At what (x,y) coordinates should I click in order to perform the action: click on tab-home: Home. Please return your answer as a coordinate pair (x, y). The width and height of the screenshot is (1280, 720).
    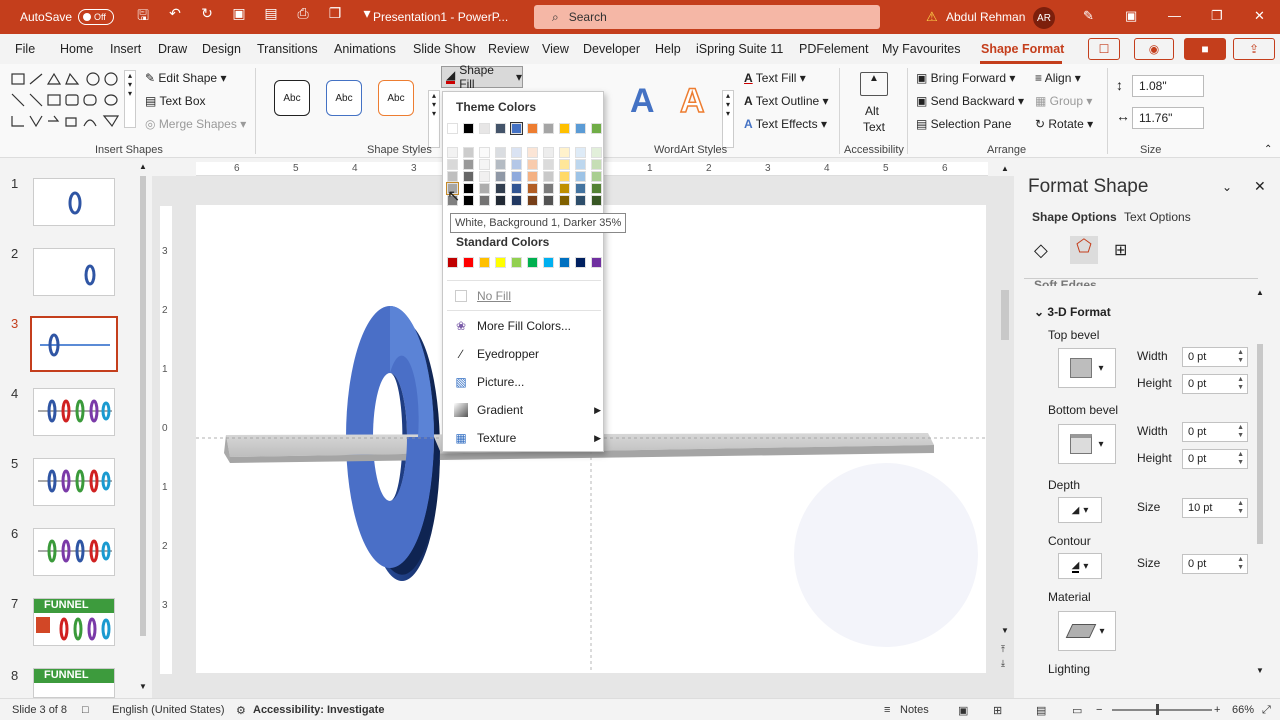
    Looking at the image, I should click on (76, 49).